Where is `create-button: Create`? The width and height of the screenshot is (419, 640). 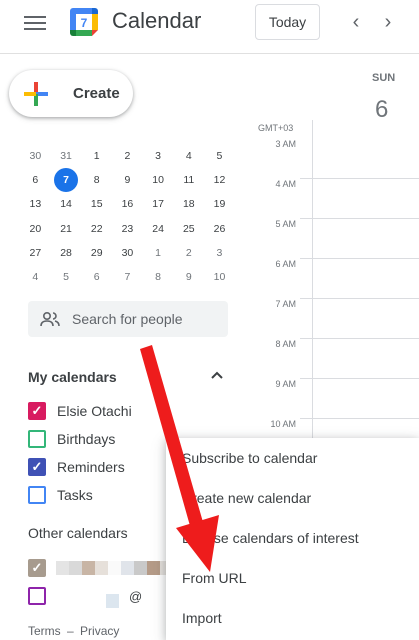 create-button: Create is located at coordinates (71, 93).